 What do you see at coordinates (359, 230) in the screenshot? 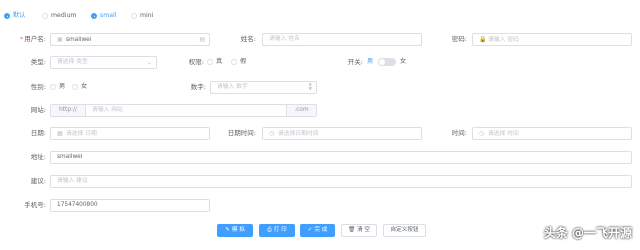
I see `clear-button: 🗑 清 空` at bounding box center [359, 230].